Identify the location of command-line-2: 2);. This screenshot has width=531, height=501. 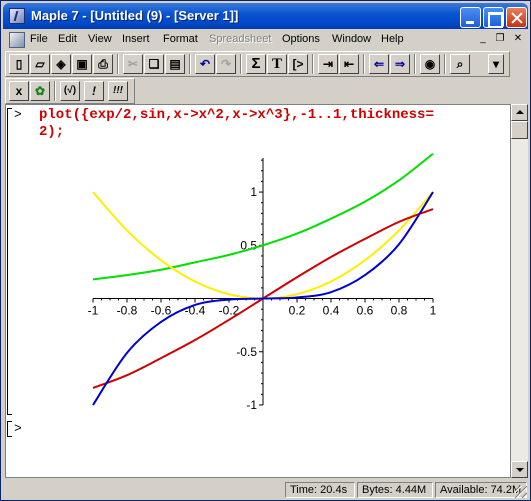
(51, 132).